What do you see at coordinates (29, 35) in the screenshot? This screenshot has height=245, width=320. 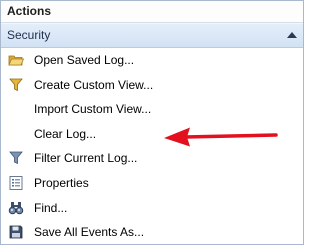 I see `section-label: Security` at bounding box center [29, 35].